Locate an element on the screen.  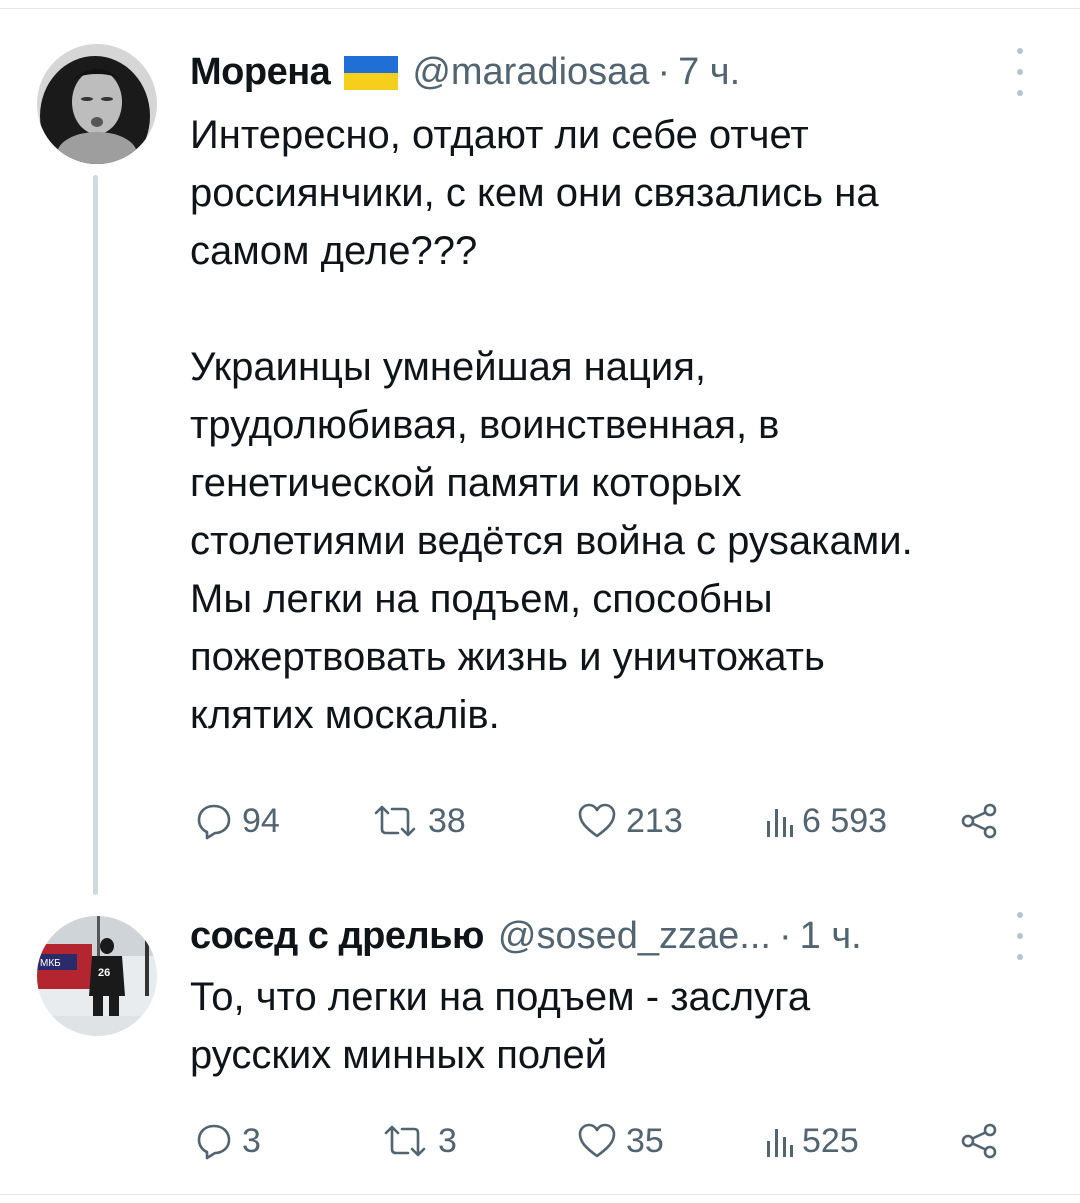
retweet-button: 3 is located at coordinates (418, 1141).